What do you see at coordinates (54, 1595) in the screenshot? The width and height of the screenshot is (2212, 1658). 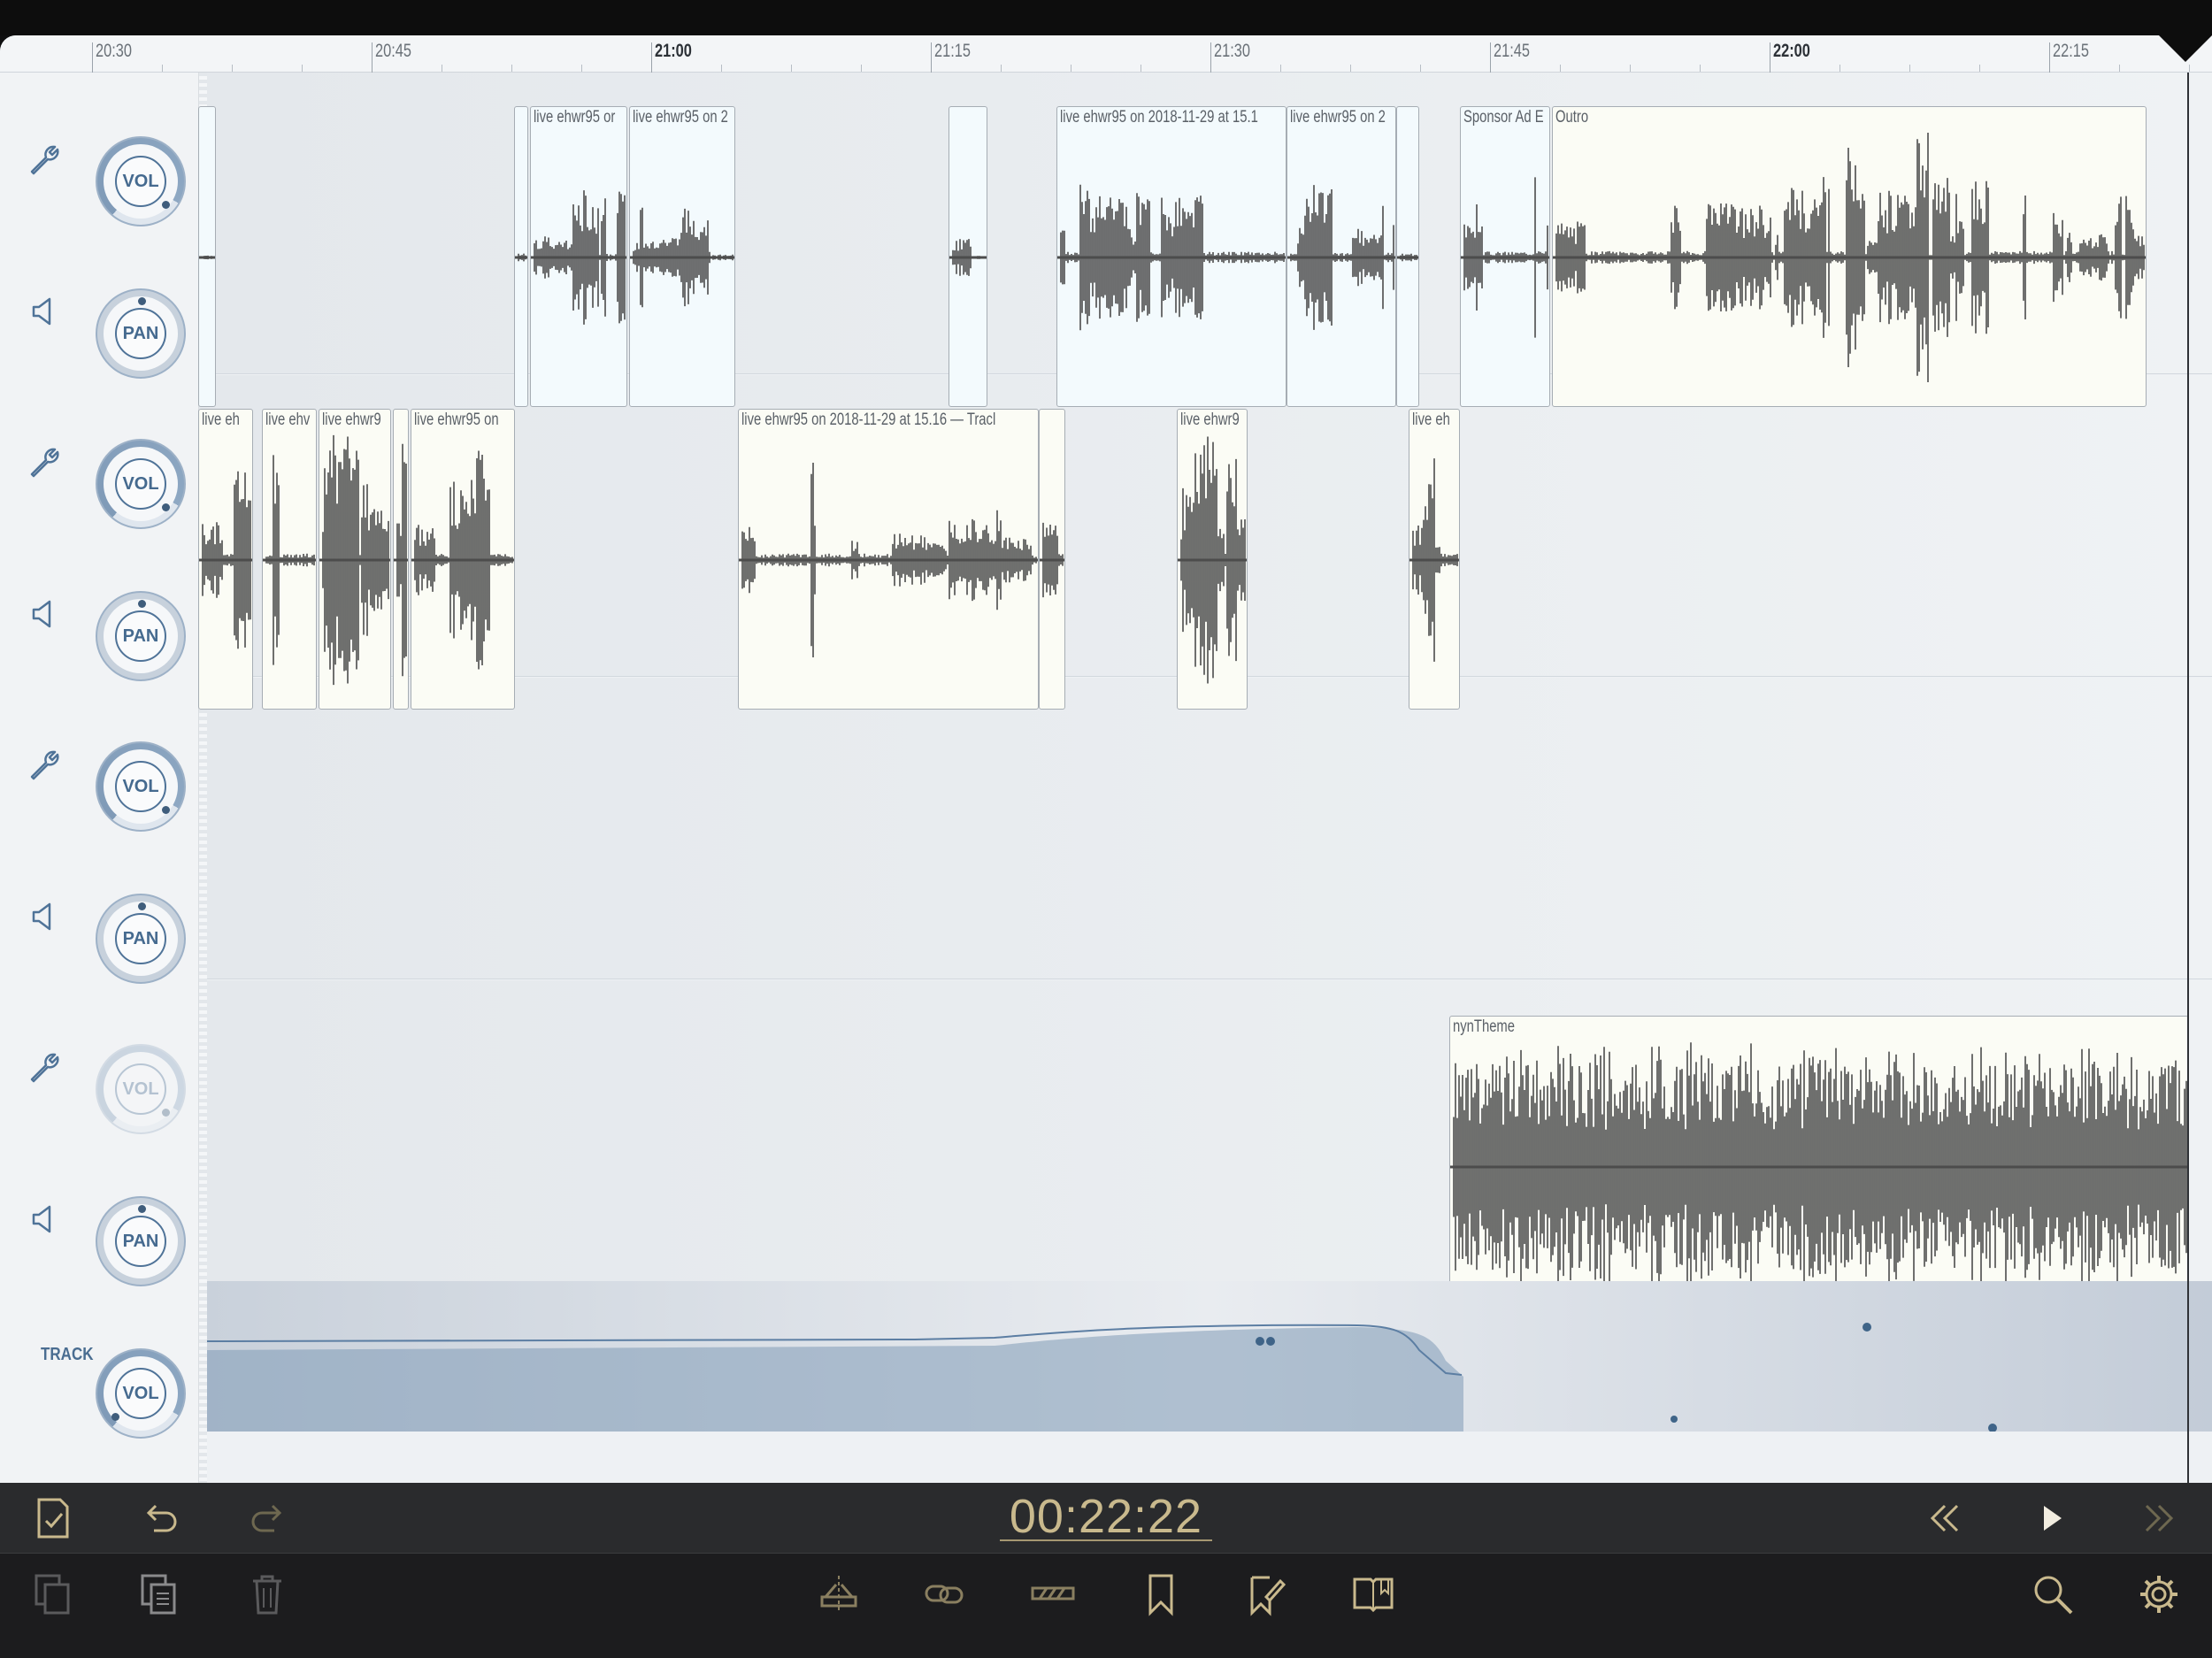 I see `copy-icon` at bounding box center [54, 1595].